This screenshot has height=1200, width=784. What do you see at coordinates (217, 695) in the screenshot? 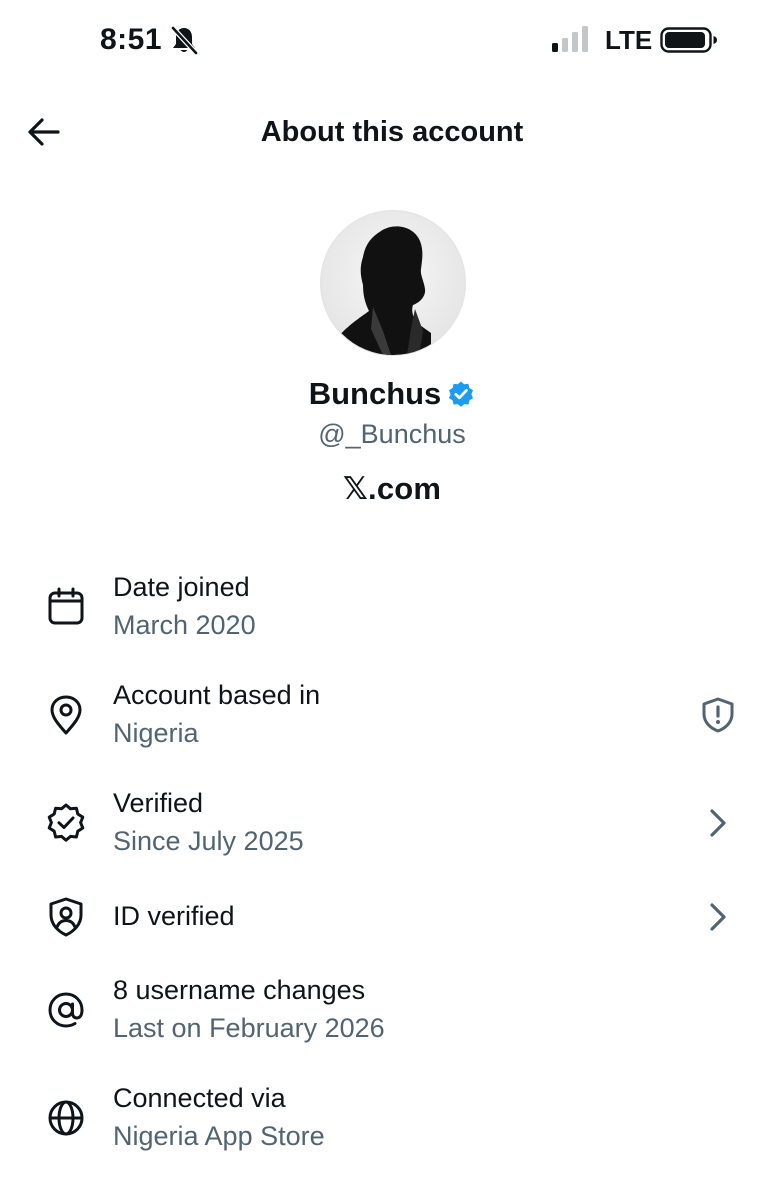
I see `row-title: Account based in` at bounding box center [217, 695].